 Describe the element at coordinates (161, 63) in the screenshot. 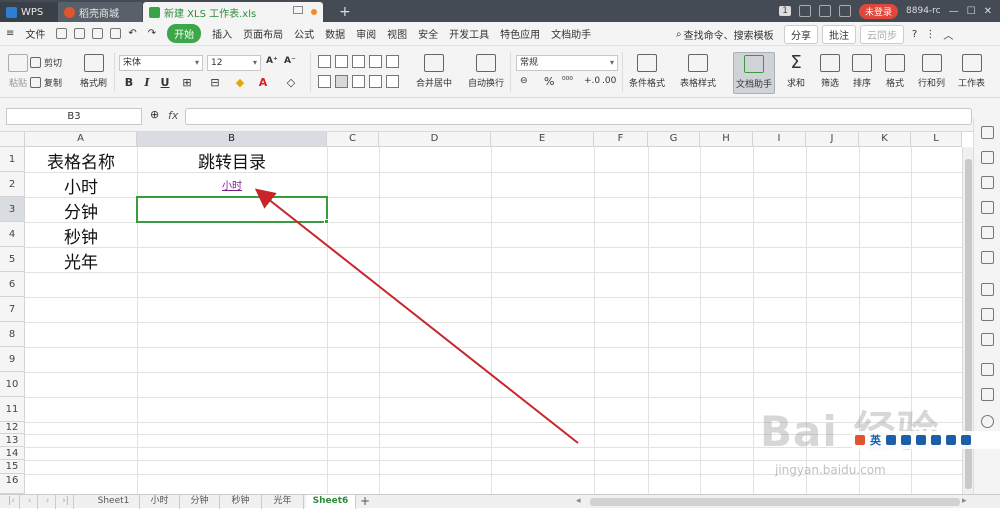

I see `font-name-select: 宋体` at that location.